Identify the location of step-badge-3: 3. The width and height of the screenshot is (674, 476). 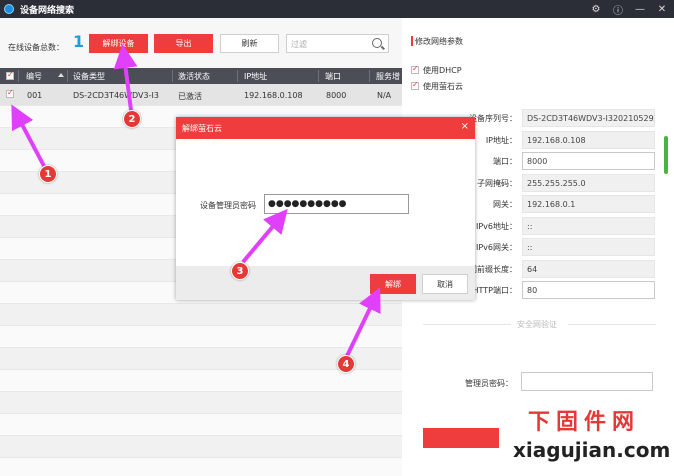
(240, 271).